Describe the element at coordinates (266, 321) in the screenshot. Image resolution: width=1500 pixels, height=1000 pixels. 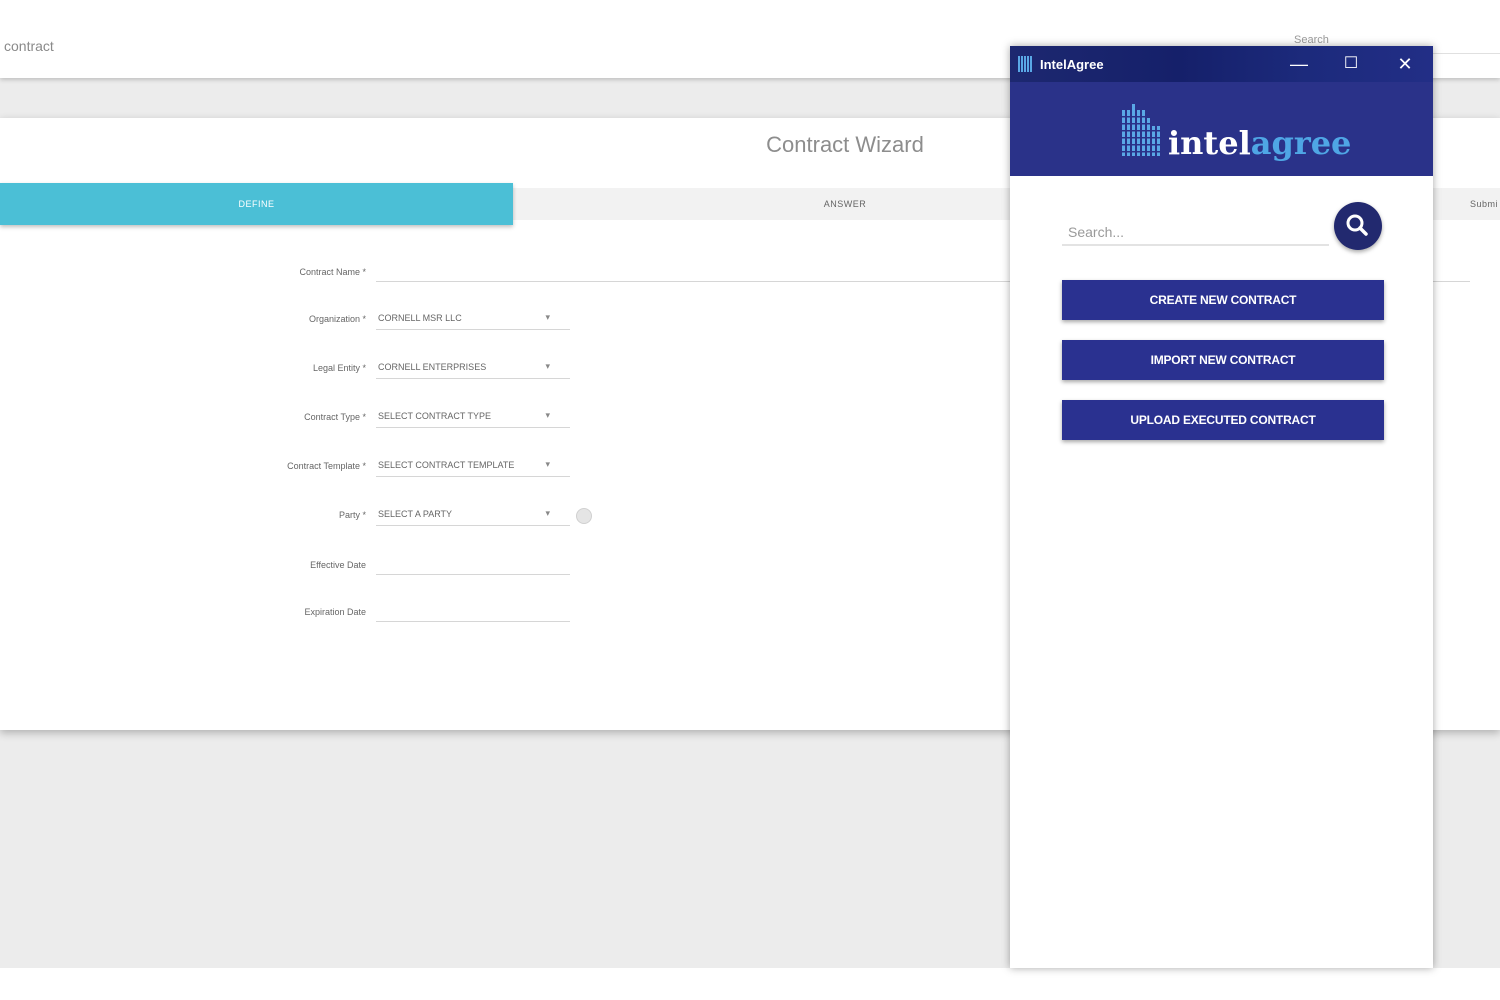
I see `organization-row: Organization *` at that location.